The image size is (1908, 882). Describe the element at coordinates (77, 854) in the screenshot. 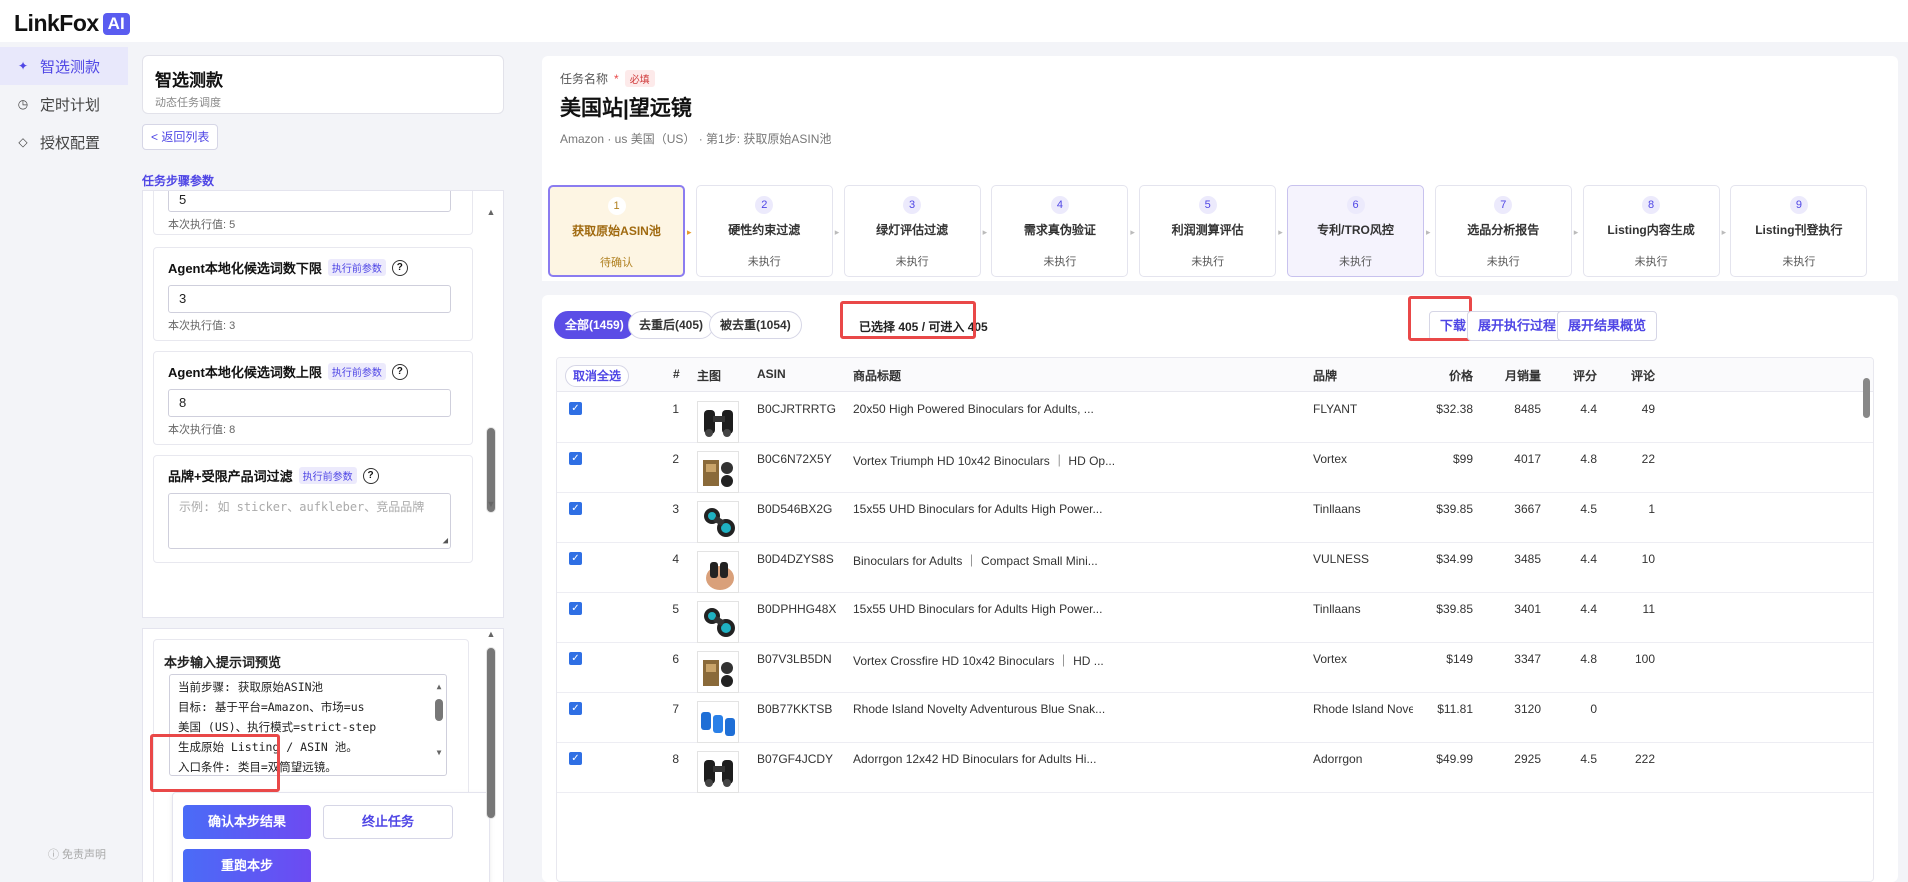

I see `disclaimer-link: ⓘ 免责声明` at that location.